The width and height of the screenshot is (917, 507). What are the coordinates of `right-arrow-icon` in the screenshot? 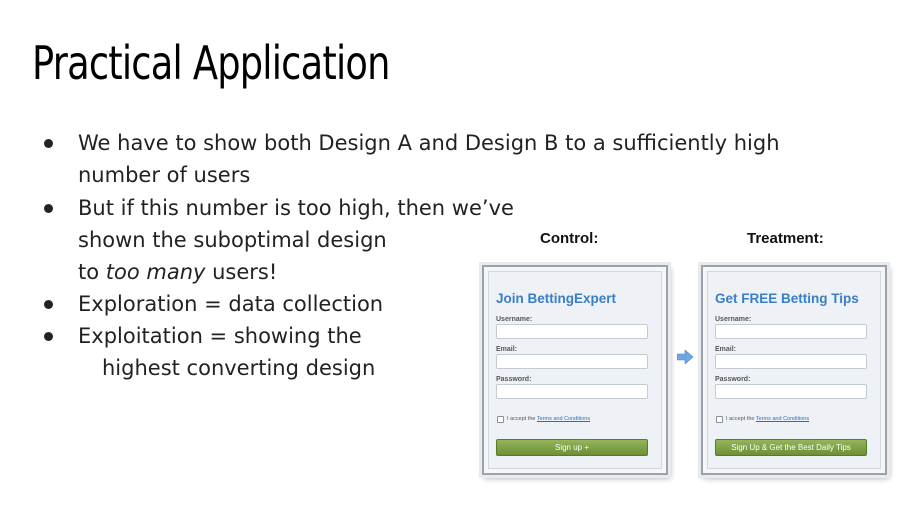 It's located at (685, 357).